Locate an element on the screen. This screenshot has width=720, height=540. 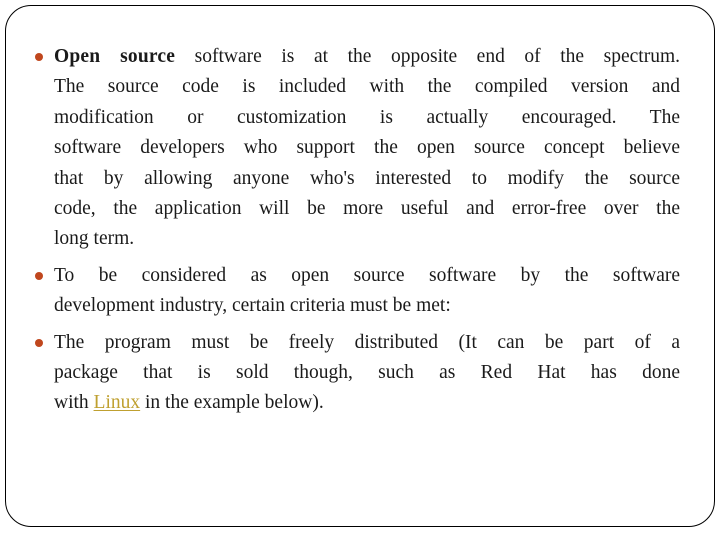
line-text: with is located at coordinates (74, 403).